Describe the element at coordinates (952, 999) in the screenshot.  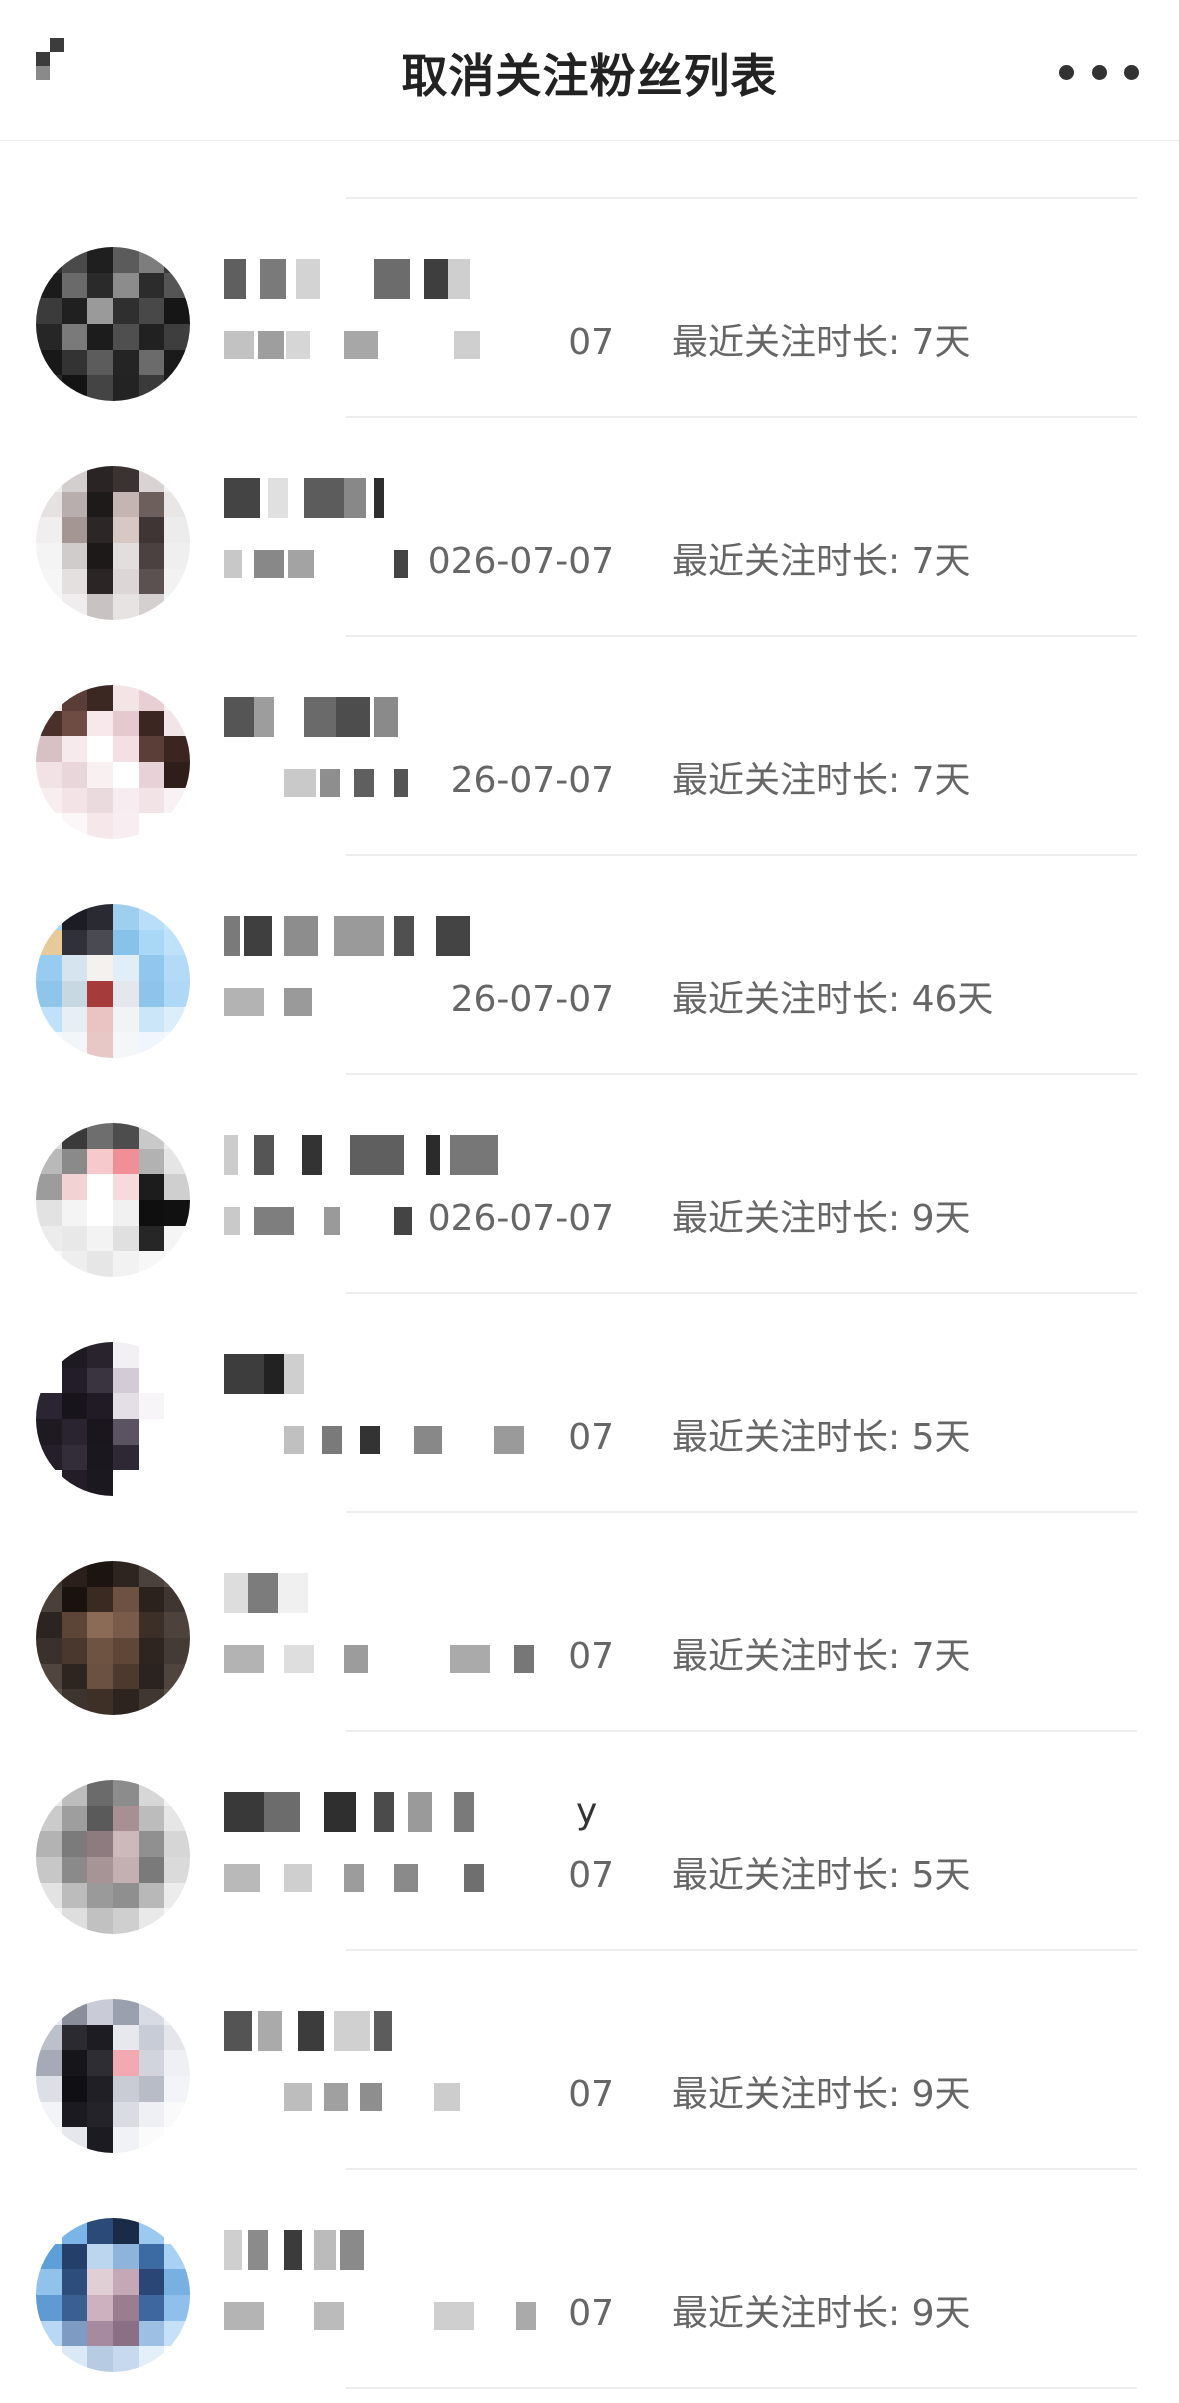
I see `follow-duration-value: 46天` at that location.